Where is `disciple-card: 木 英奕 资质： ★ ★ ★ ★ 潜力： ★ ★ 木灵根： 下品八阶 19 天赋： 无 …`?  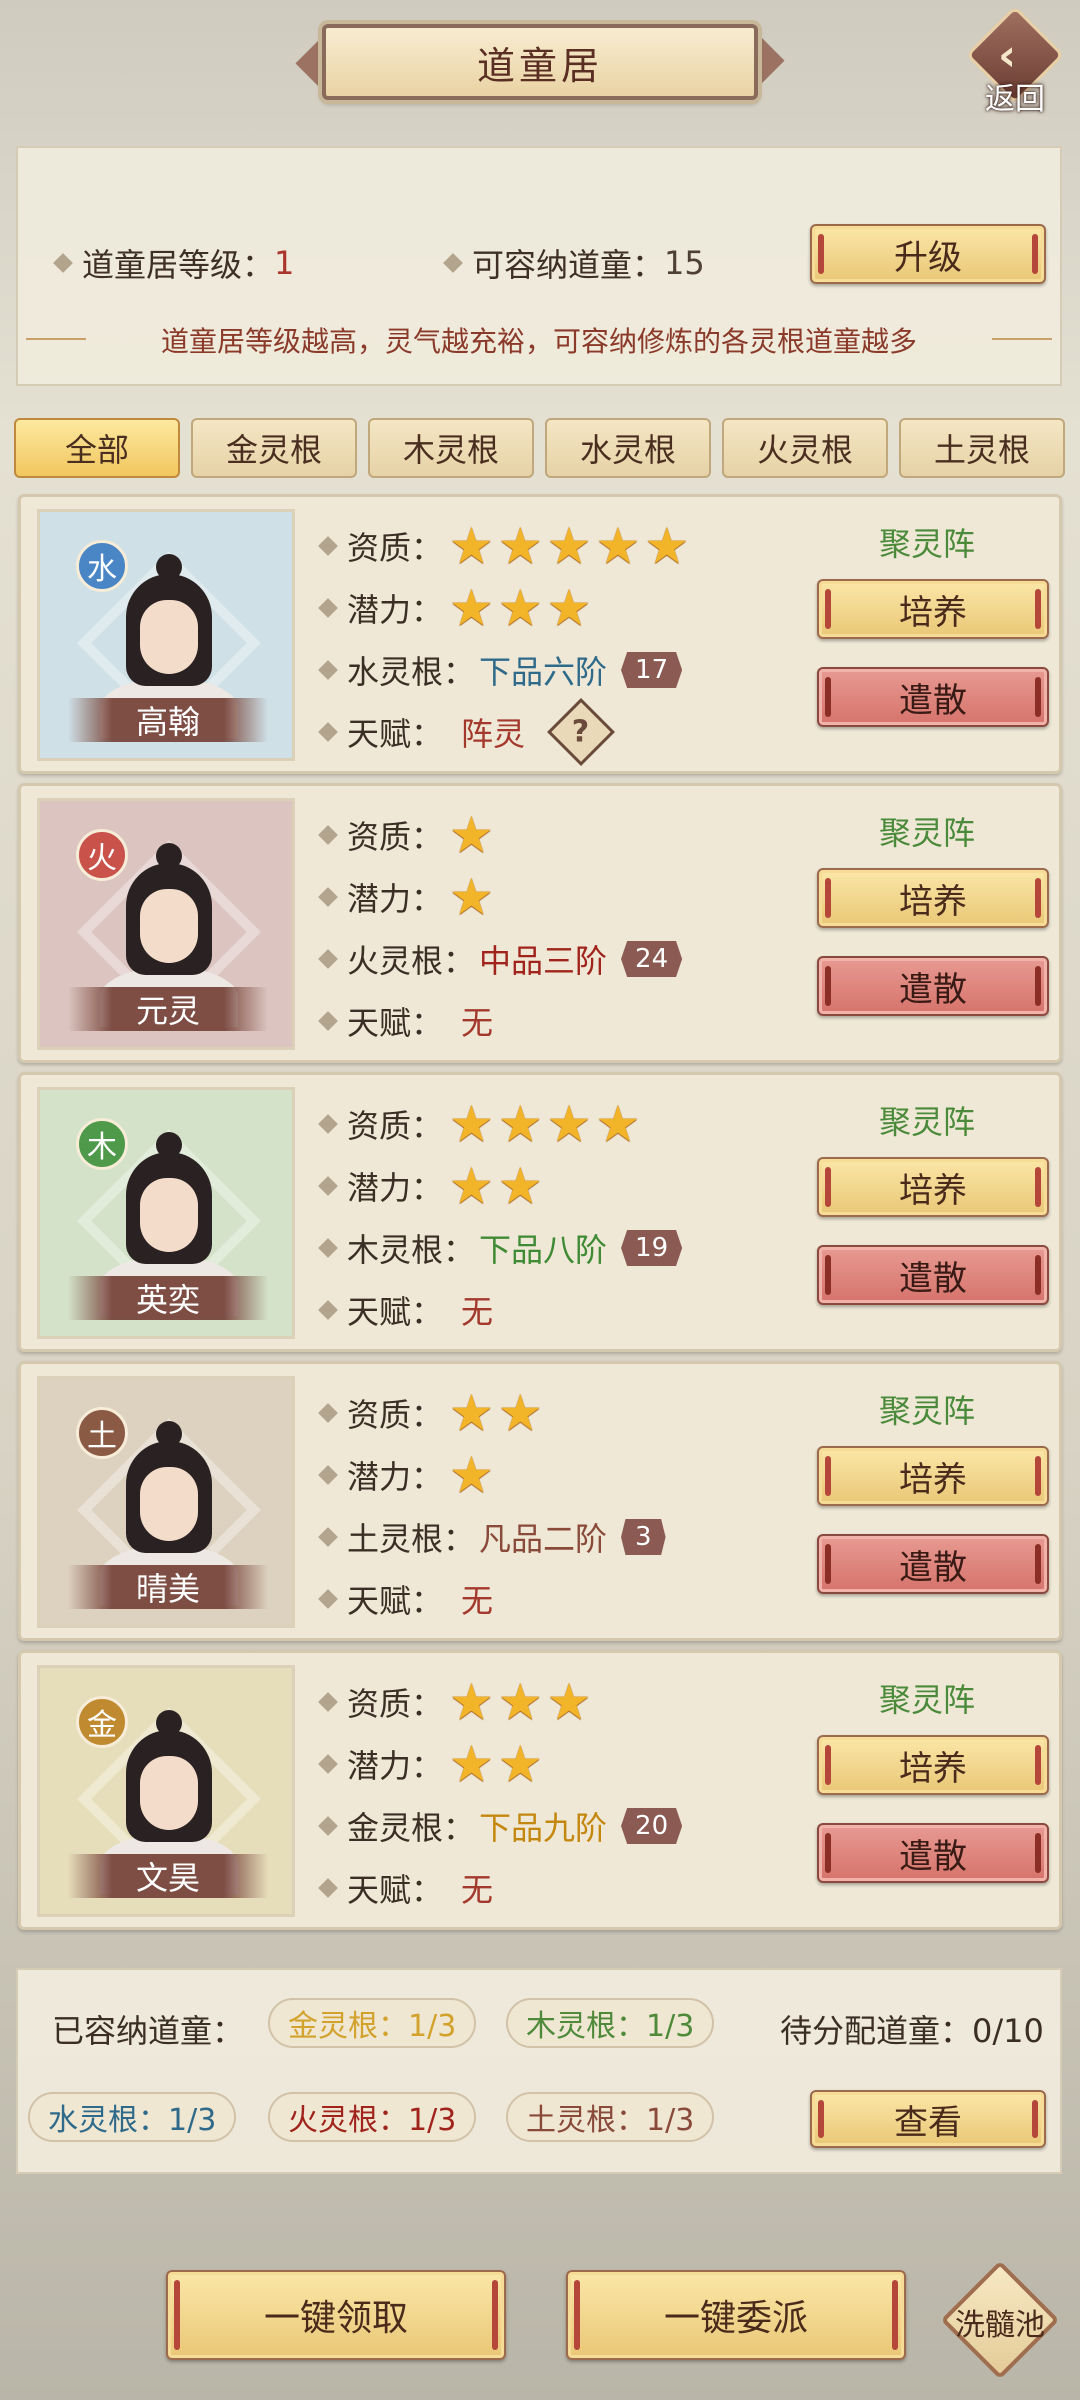
disciple-card: 木 英奕 资质： ★ ★ ★ ★ 潜力： ★ ★ 木灵根： 下品八阶 19 天赋： 无 … is located at coordinates (540, 1212).